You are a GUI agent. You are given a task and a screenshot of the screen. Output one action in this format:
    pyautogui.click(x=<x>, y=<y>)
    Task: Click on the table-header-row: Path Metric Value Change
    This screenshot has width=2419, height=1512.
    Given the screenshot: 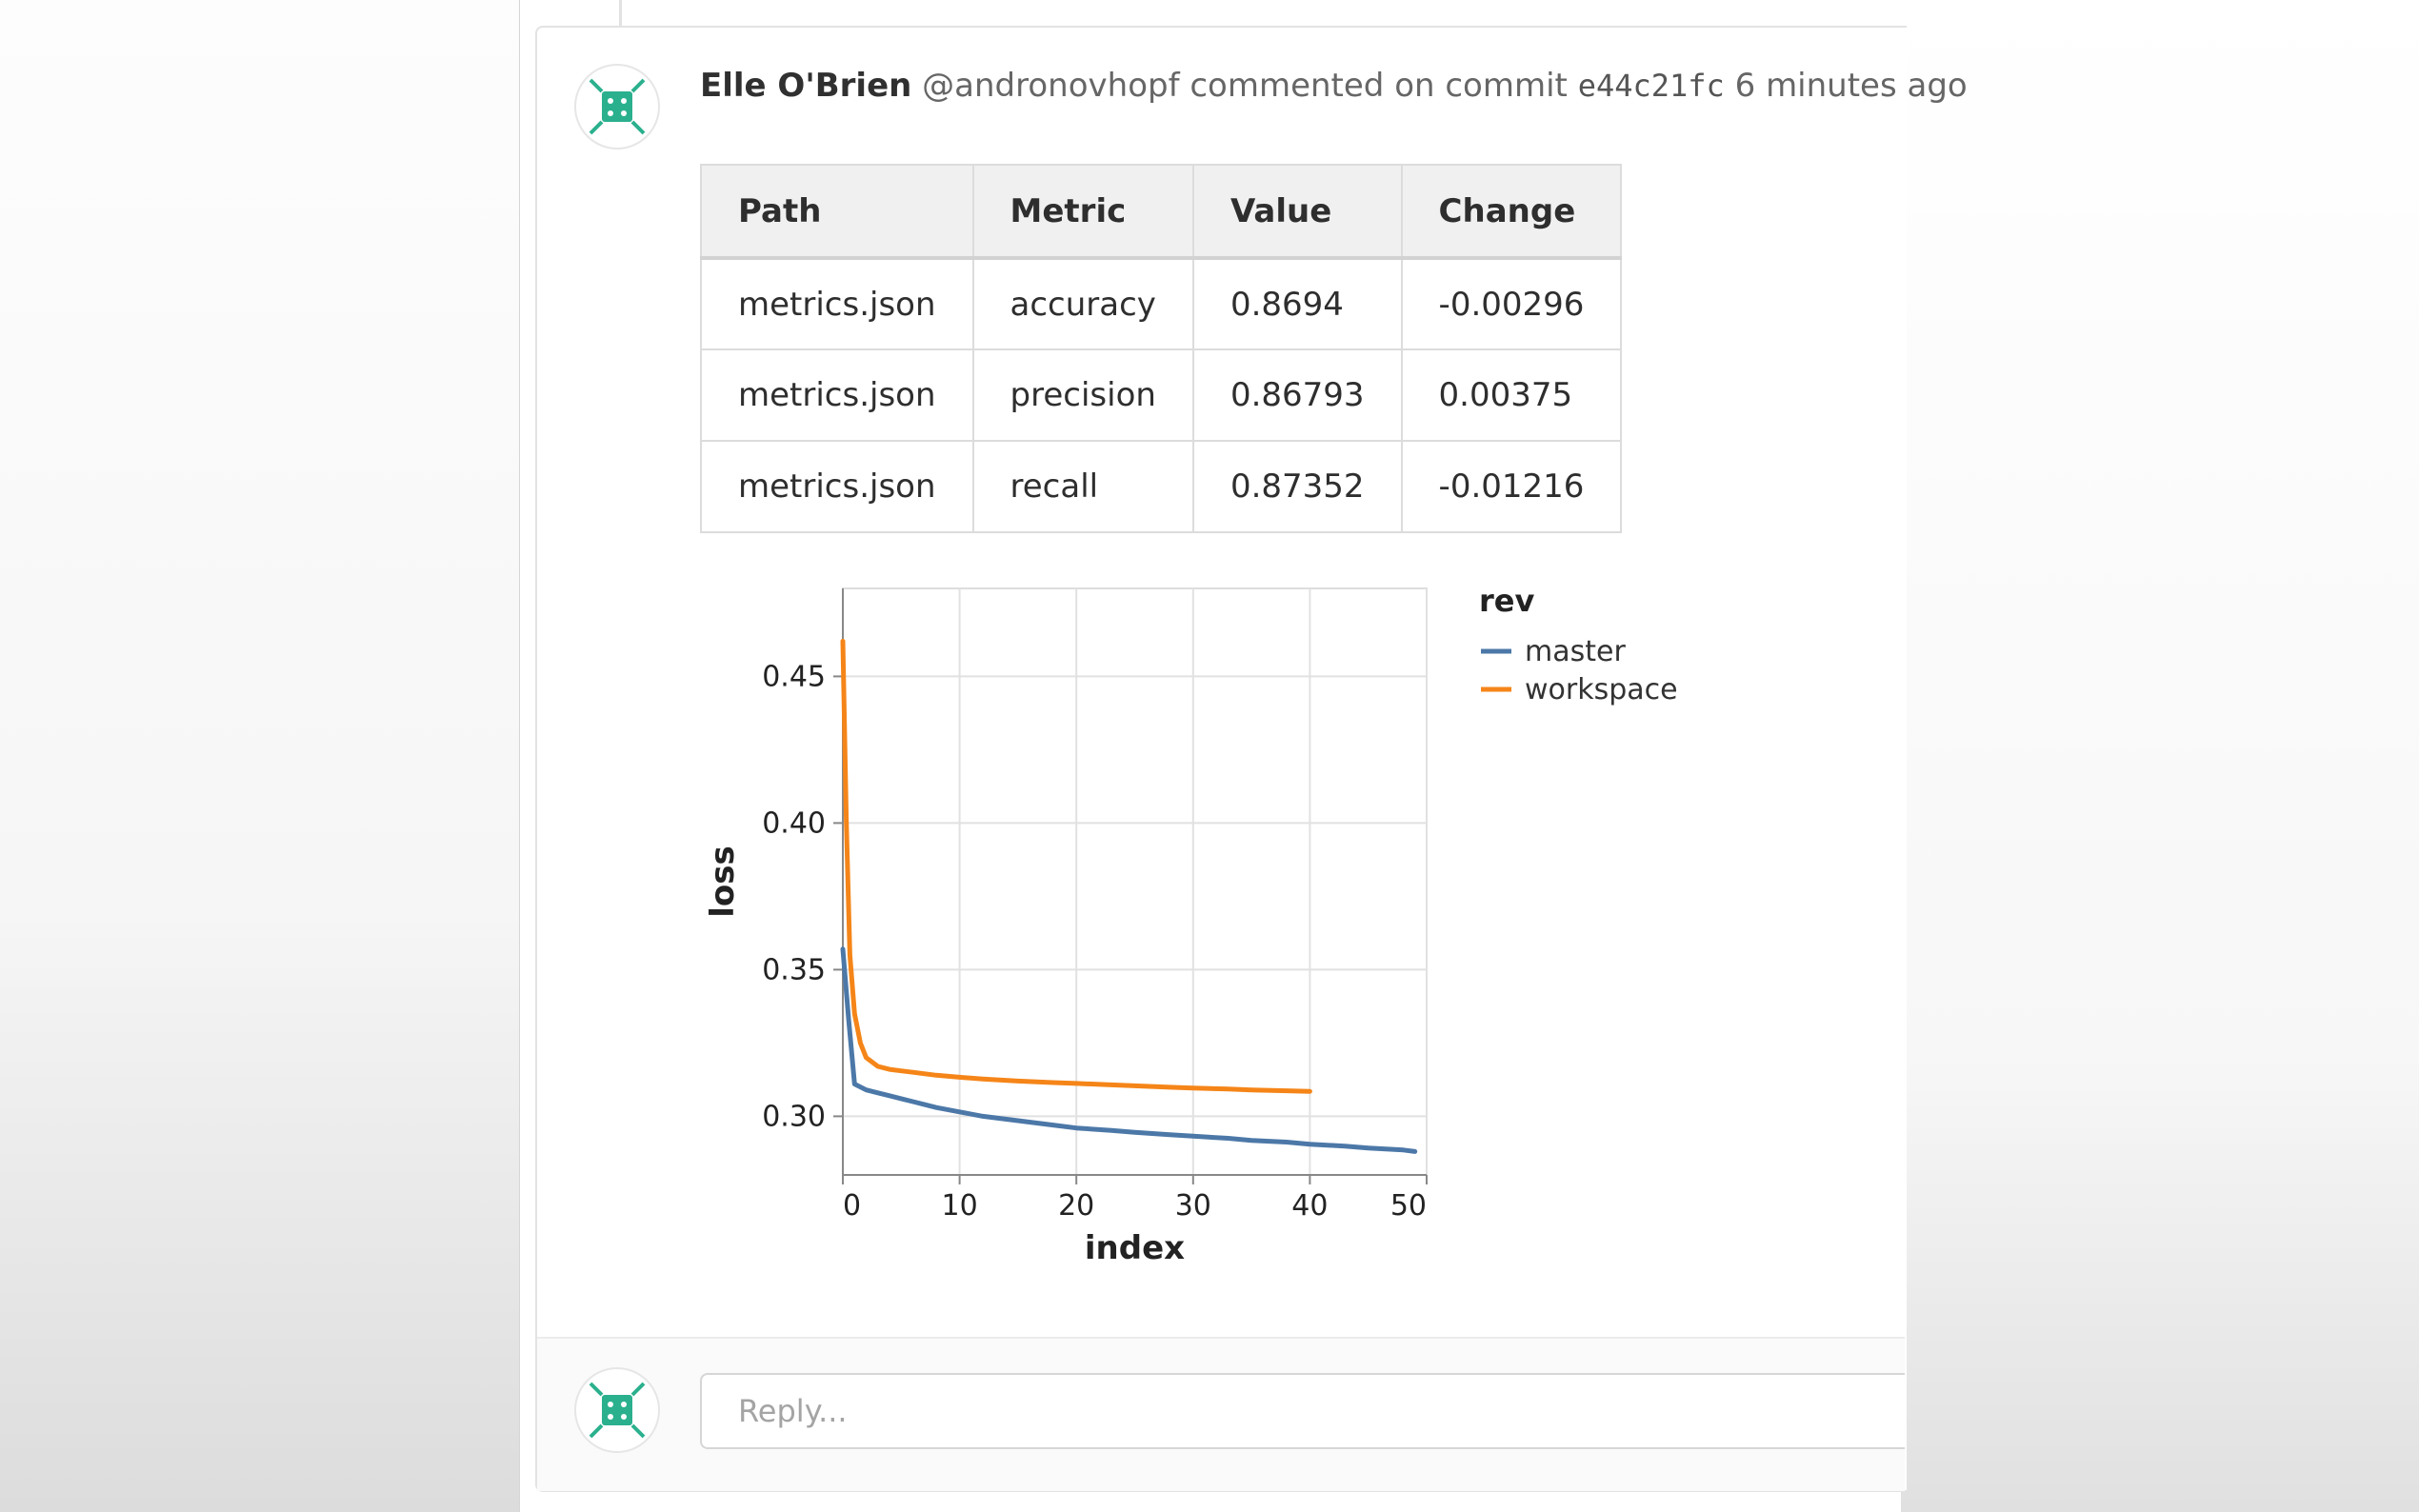 What is the action you would take?
    pyautogui.click(x=1161, y=212)
    